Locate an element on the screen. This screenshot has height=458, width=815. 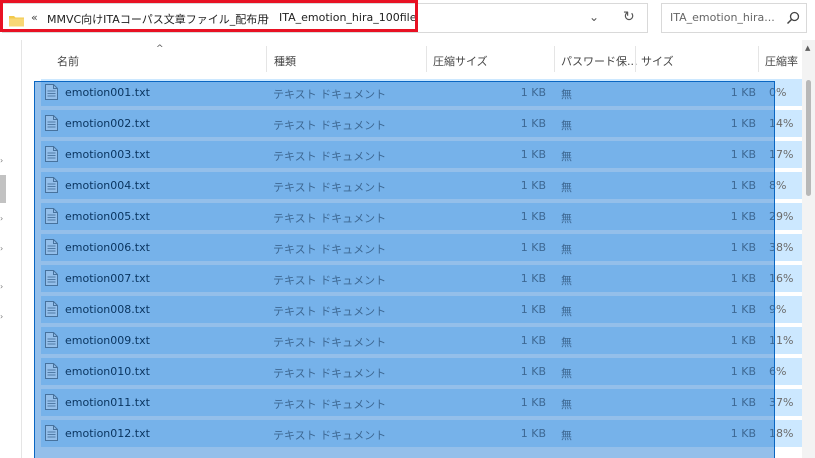
vertical-scrollbar: ▲ is located at coordinates (808, 249).